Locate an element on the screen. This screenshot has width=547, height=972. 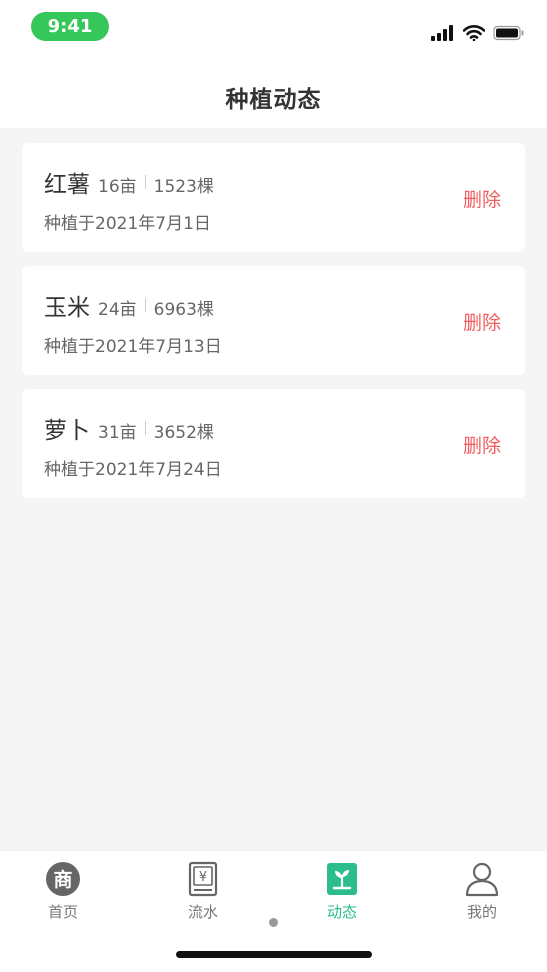
tab-home: 商 首页 is located at coordinates (63, 891).